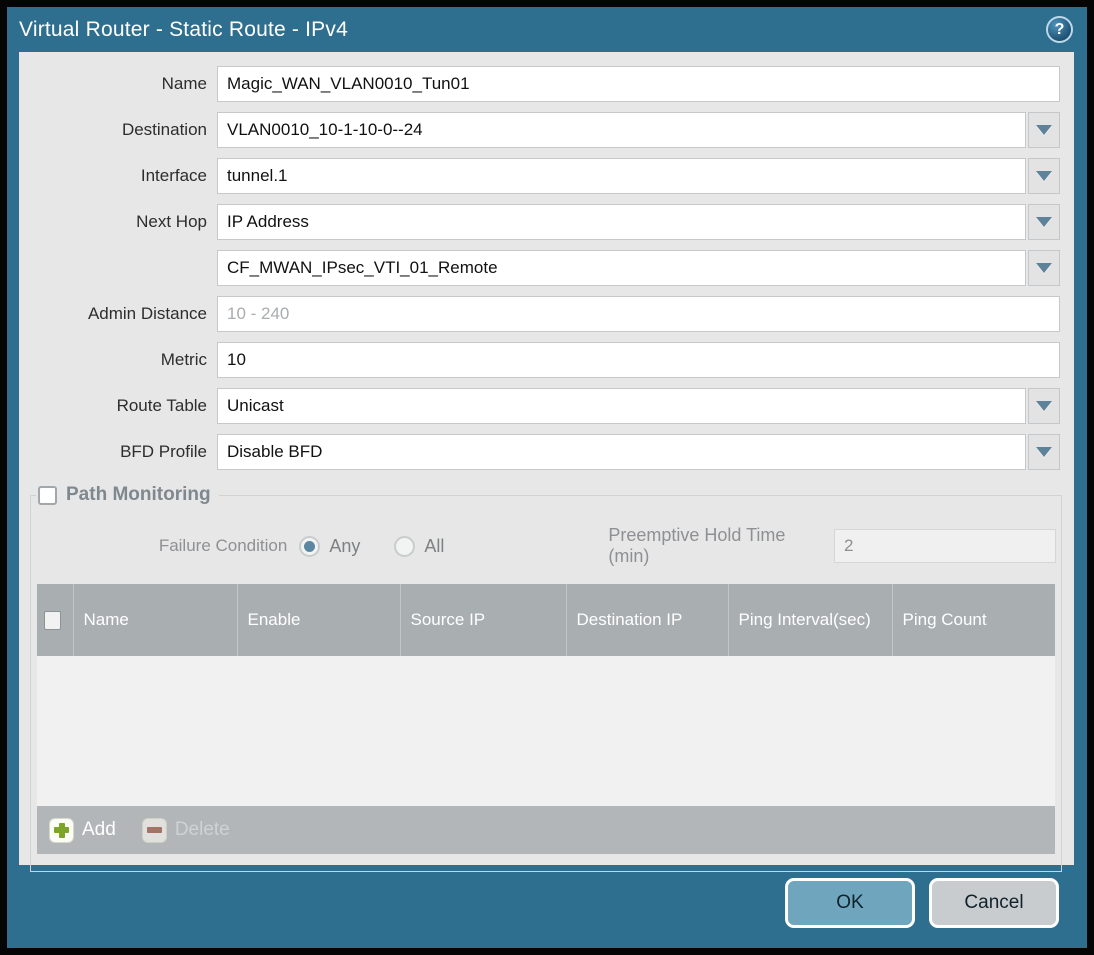 The image size is (1094, 955). Describe the element at coordinates (434, 545) in the screenshot. I see `radio-all-label: All` at that location.